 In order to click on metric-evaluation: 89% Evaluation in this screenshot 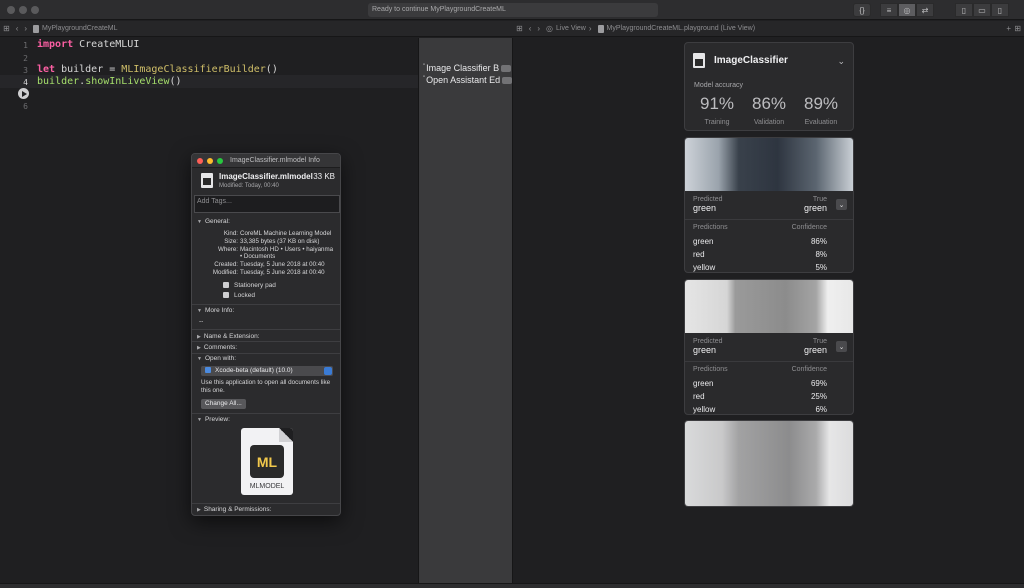, I will do `click(821, 110)`.